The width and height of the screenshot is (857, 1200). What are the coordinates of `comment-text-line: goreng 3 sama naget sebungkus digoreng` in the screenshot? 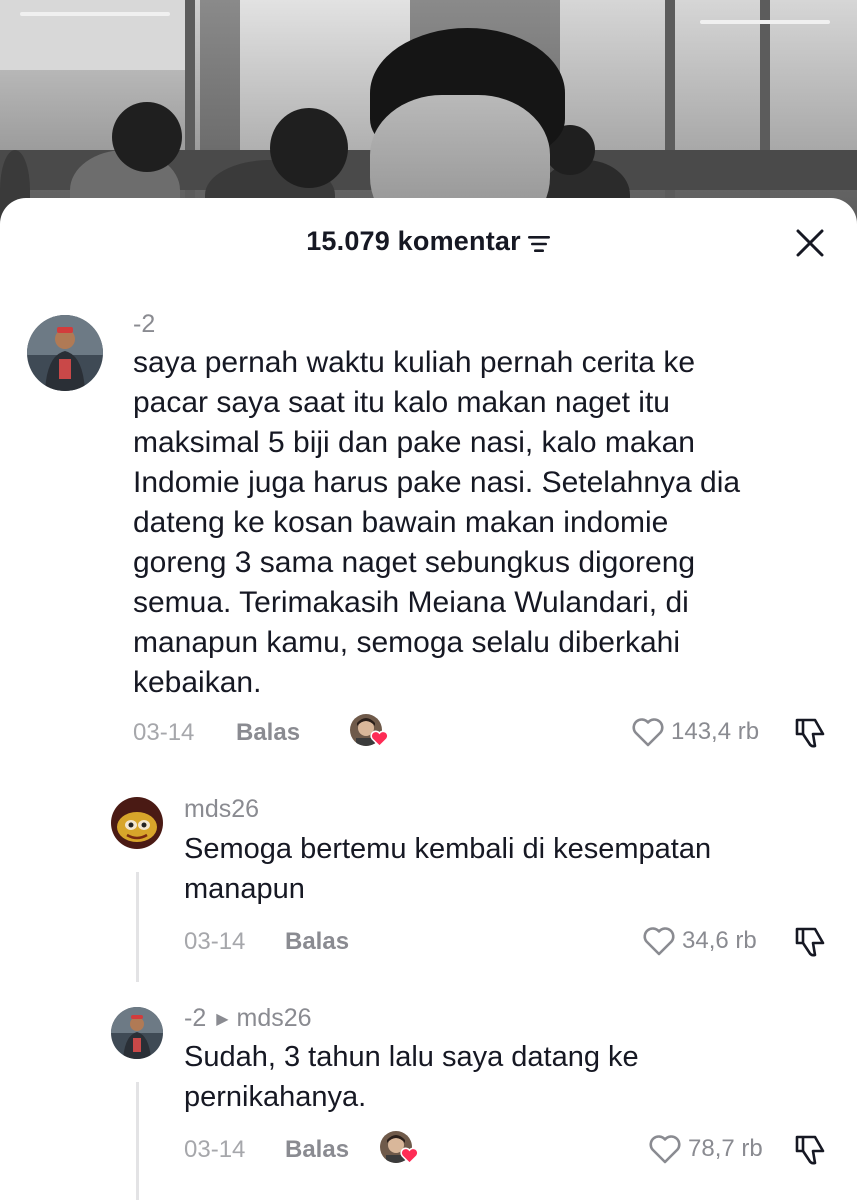 It's located at (414, 562).